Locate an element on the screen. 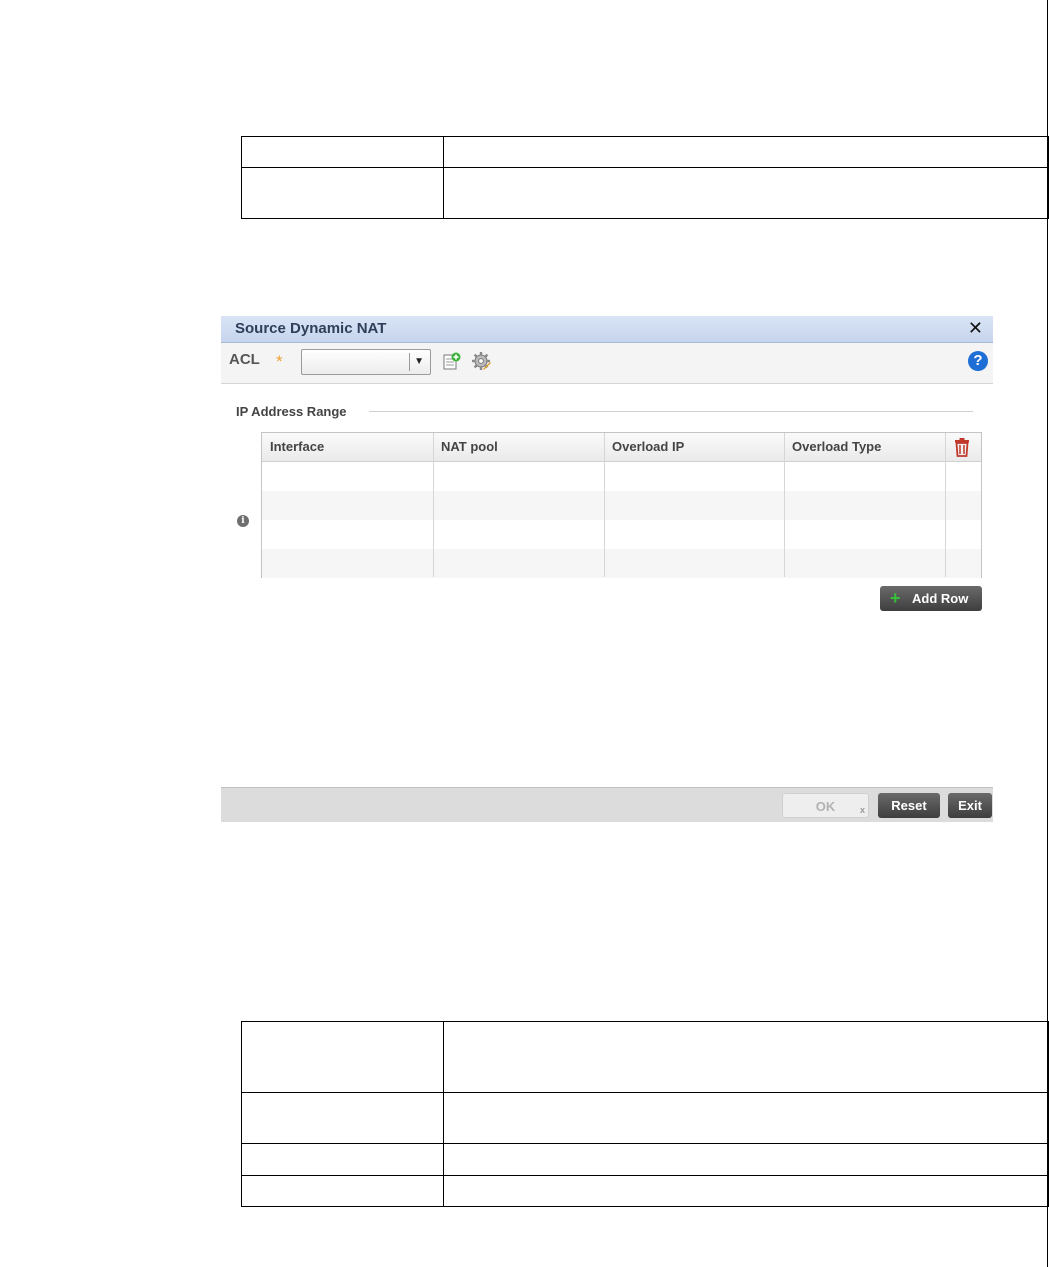  chevron-down-icon: ▼ is located at coordinates (419, 361).